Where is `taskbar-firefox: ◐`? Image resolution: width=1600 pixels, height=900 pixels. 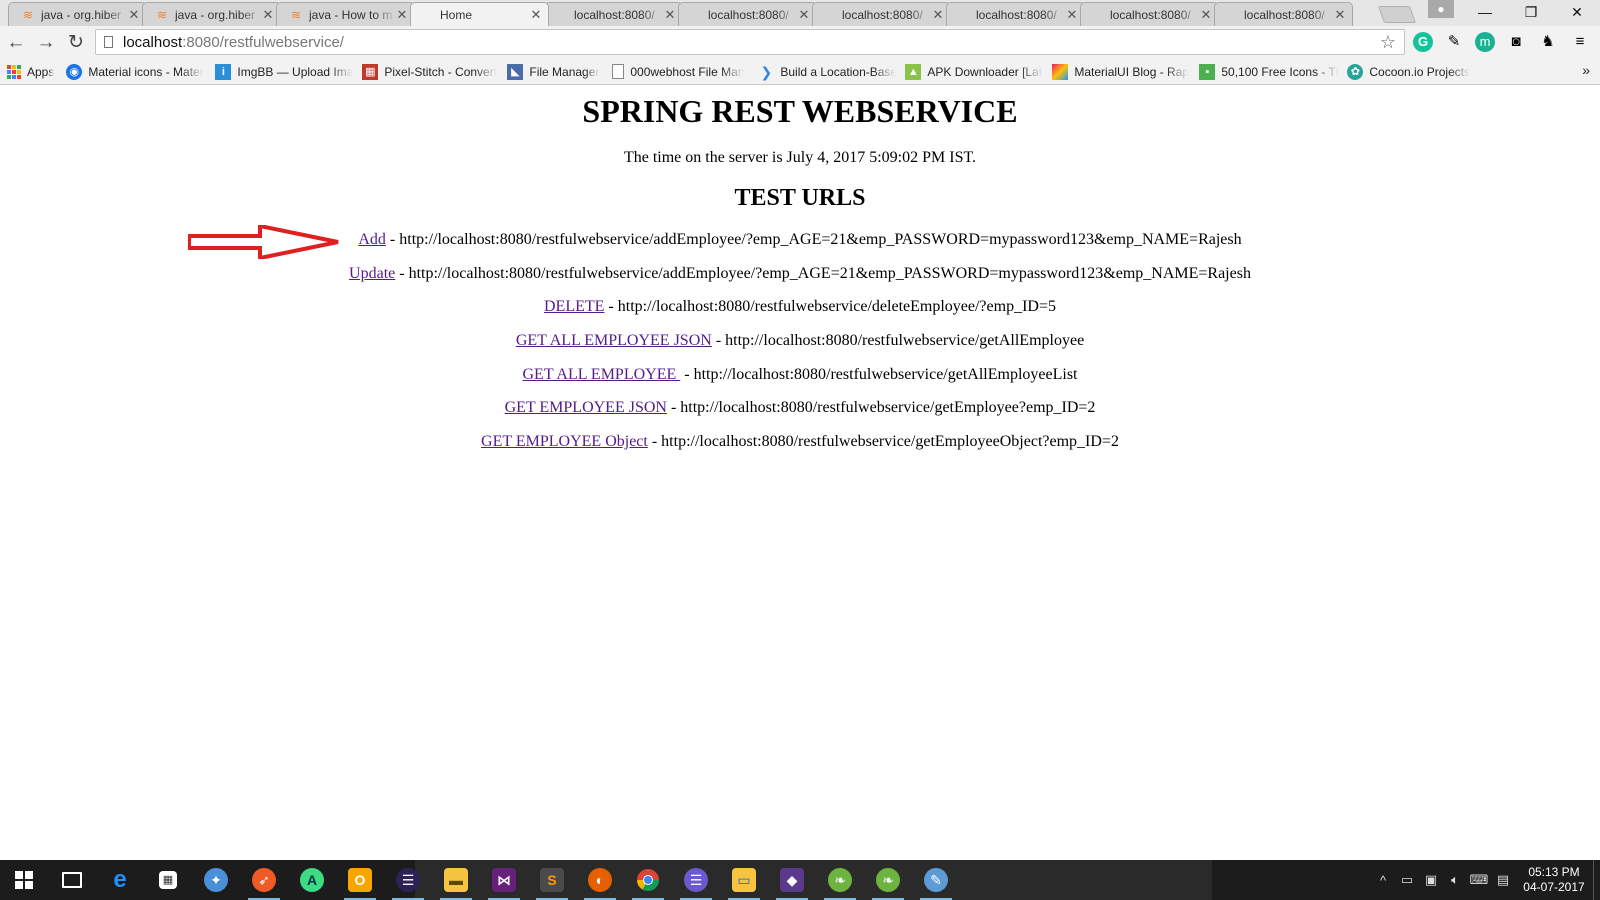
taskbar-firefox: ◐ is located at coordinates (600, 880).